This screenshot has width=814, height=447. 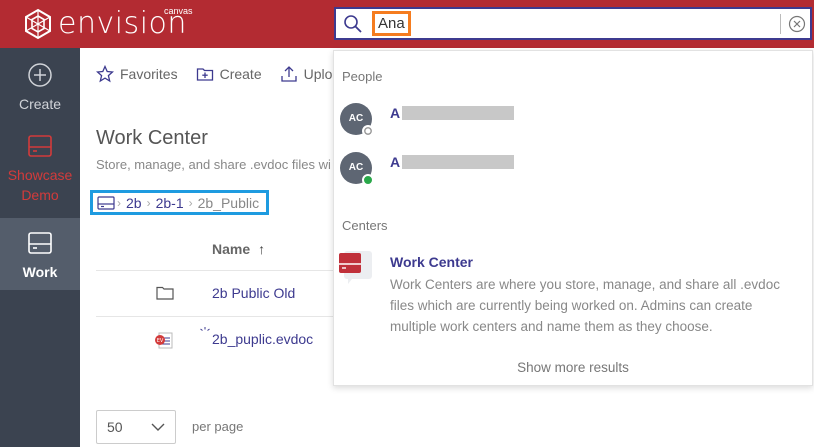 What do you see at coordinates (107, 23) in the screenshot?
I see `envision-logo: envision canvas` at bounding box center [107, 23].